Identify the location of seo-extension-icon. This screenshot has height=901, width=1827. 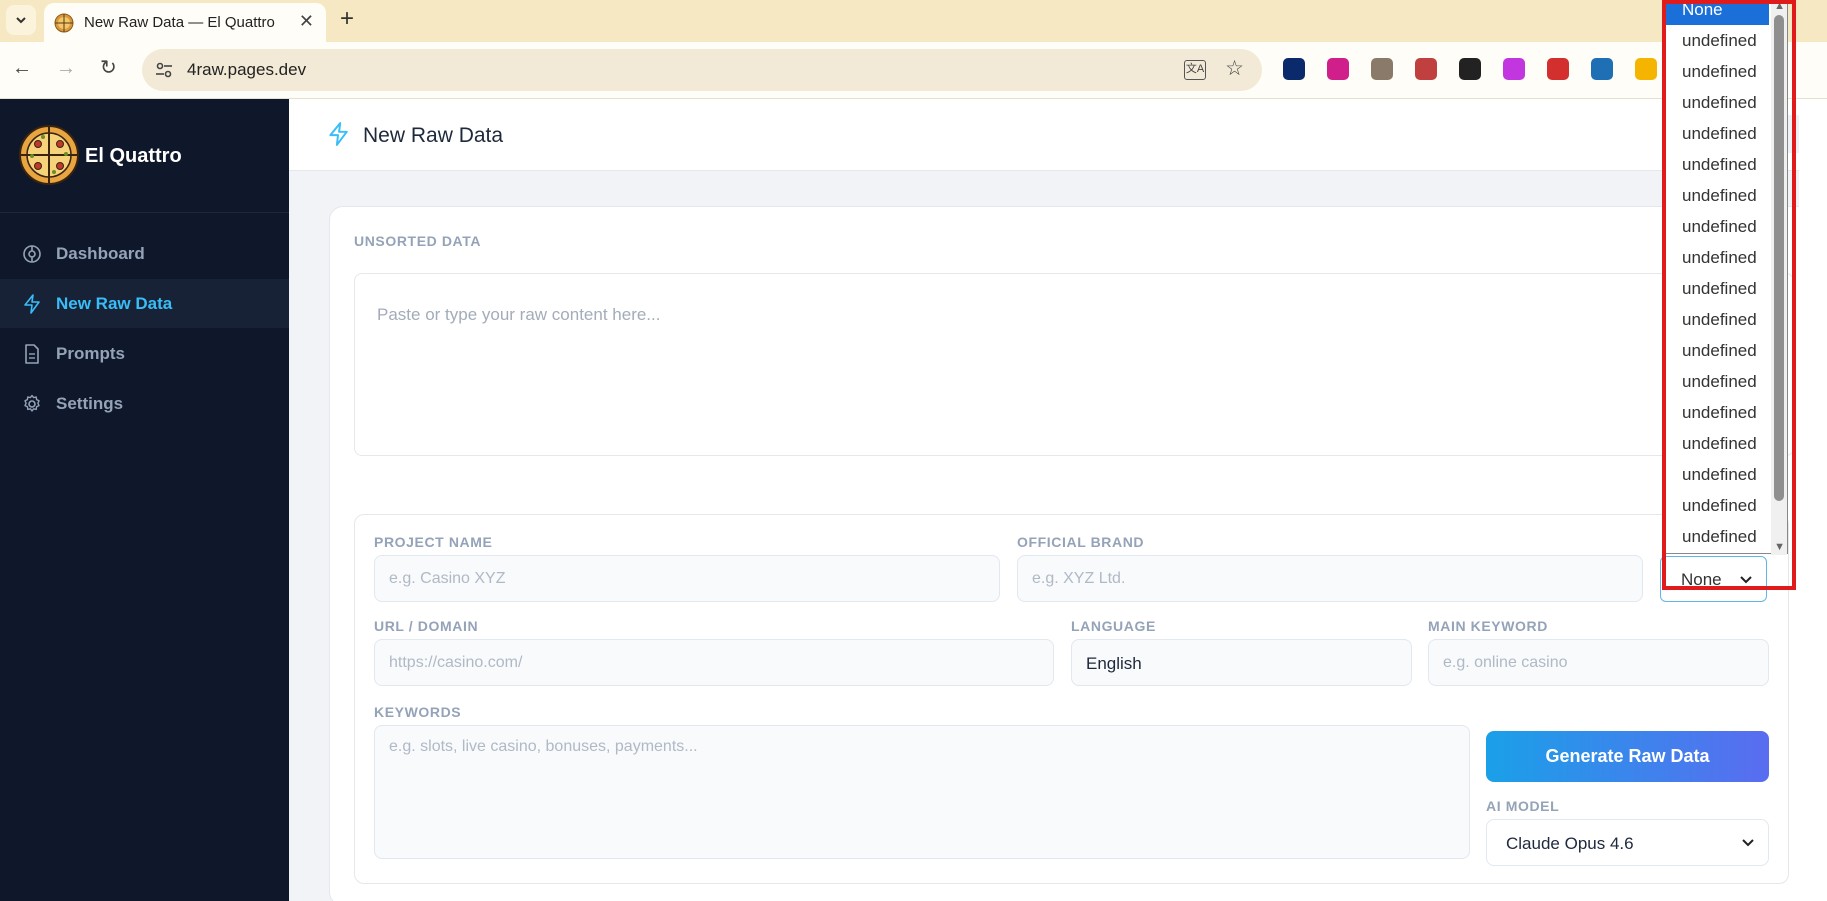
(1558, 69).